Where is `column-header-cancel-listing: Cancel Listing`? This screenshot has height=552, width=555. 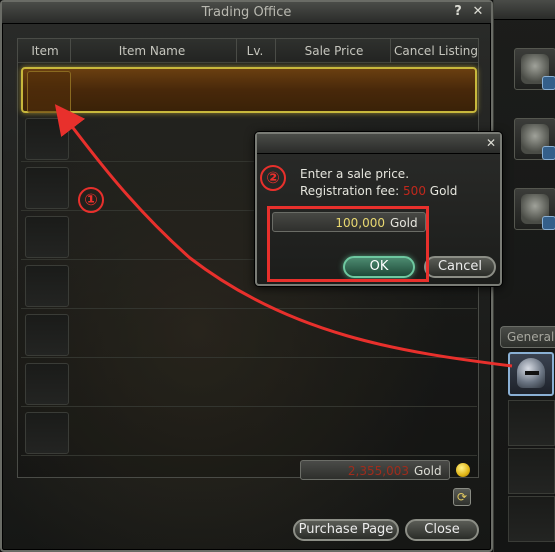 column-header-cancel-listing: Cancel Listing is located at coordinates (436, 51).